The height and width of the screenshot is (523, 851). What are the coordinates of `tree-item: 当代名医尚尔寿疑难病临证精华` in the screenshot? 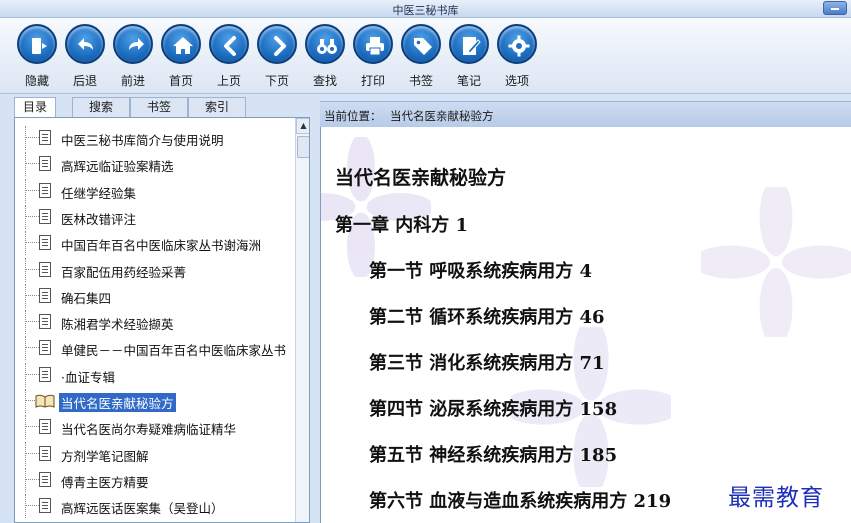 It's located at (156, 427).